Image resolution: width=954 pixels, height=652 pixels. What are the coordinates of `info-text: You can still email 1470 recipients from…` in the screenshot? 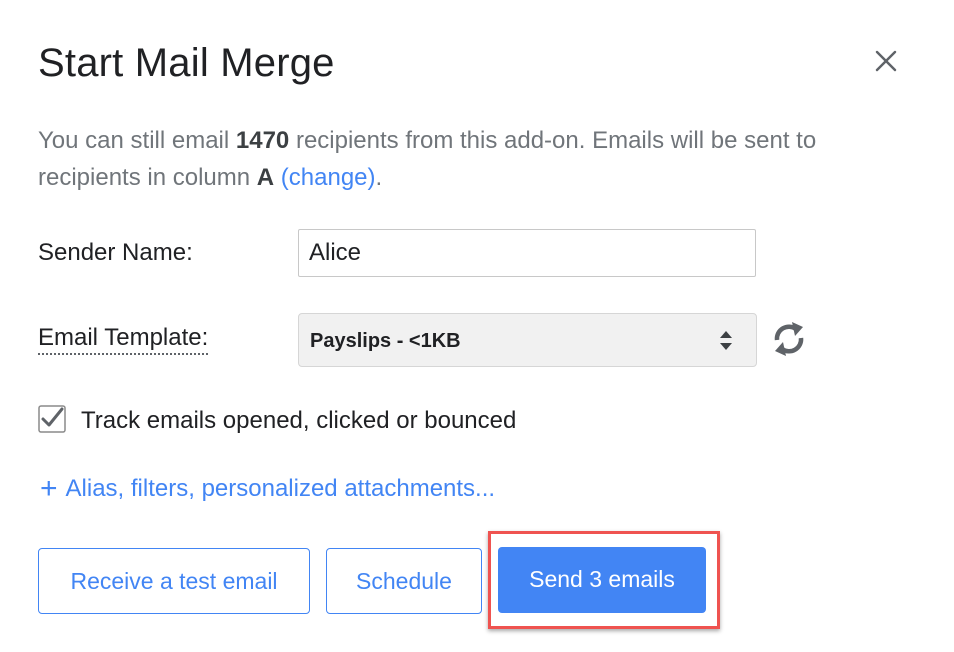 It's located at (473, 159).